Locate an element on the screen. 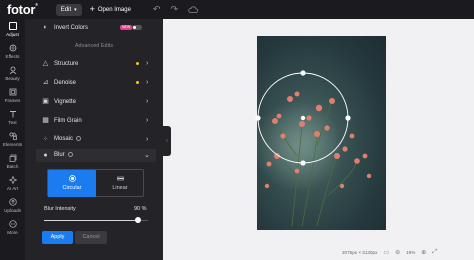 The height and width of the screenshot is (260, 474). focus-handle-bottom is located at coordinates (303, 163).